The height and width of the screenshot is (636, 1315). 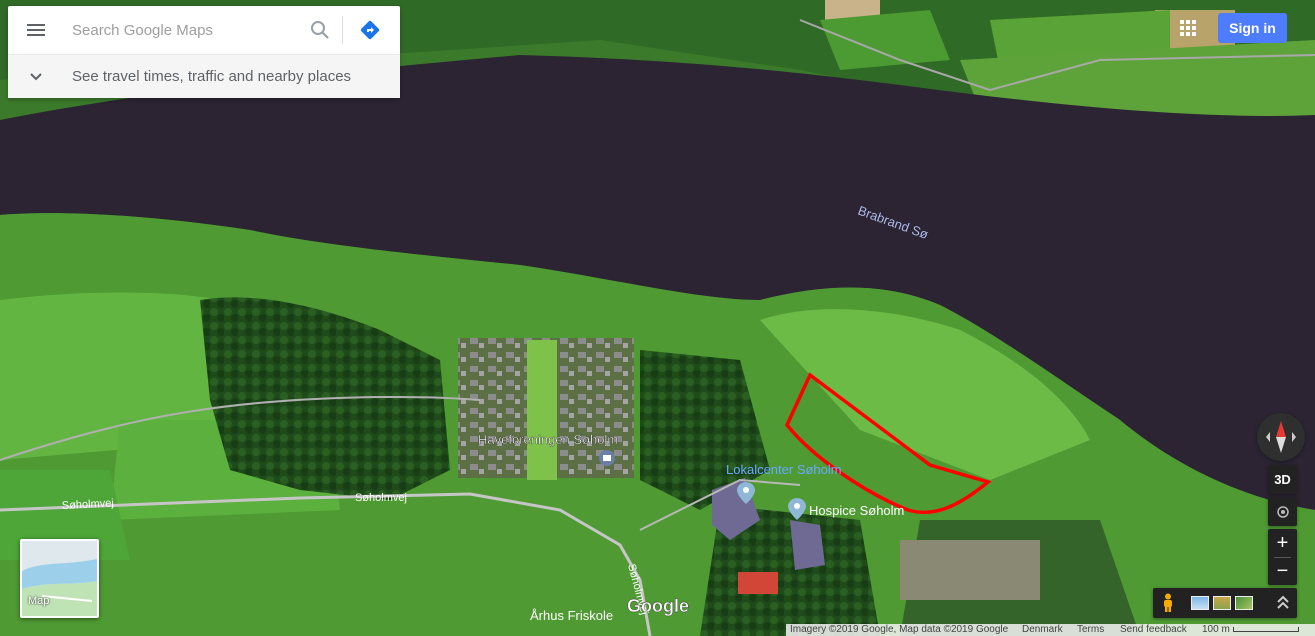 I want to click on expand-up-icon, so click(x=1283, y=603).